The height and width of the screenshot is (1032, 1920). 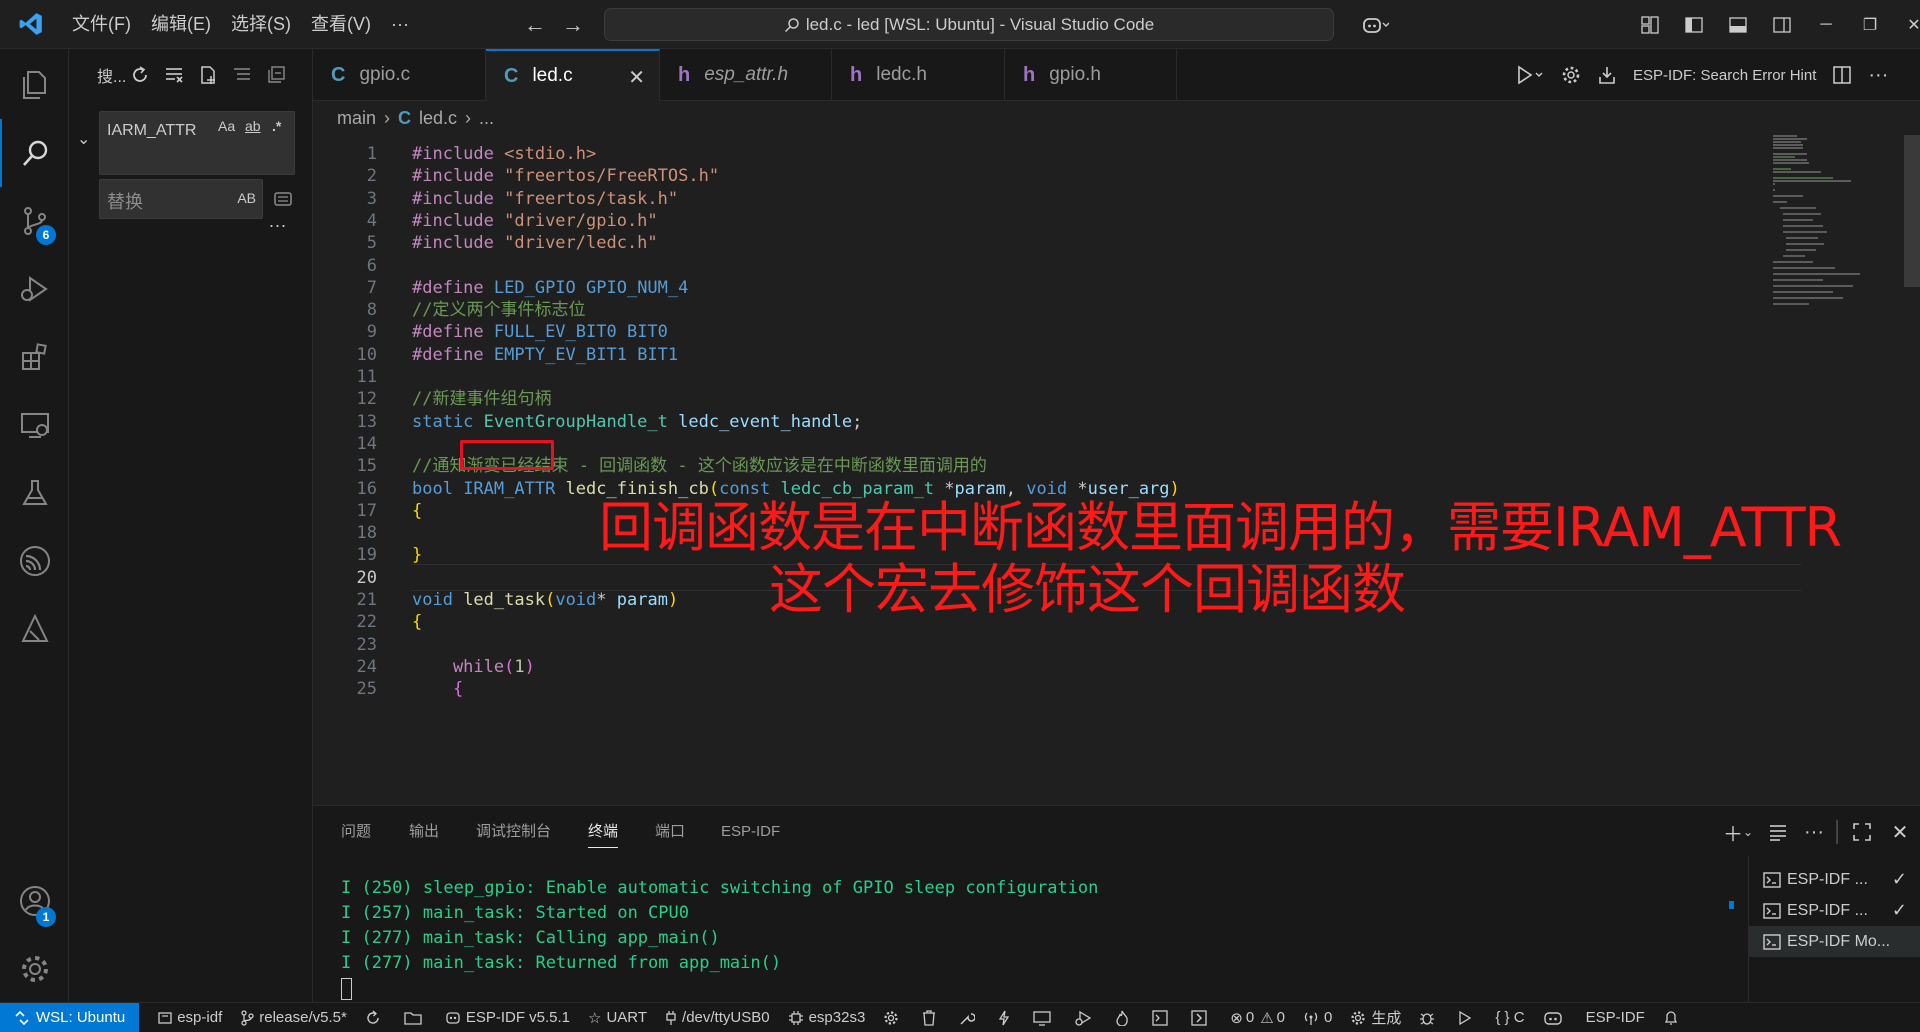 I want to click on copilot-icon, so click(x=1375, y=24).